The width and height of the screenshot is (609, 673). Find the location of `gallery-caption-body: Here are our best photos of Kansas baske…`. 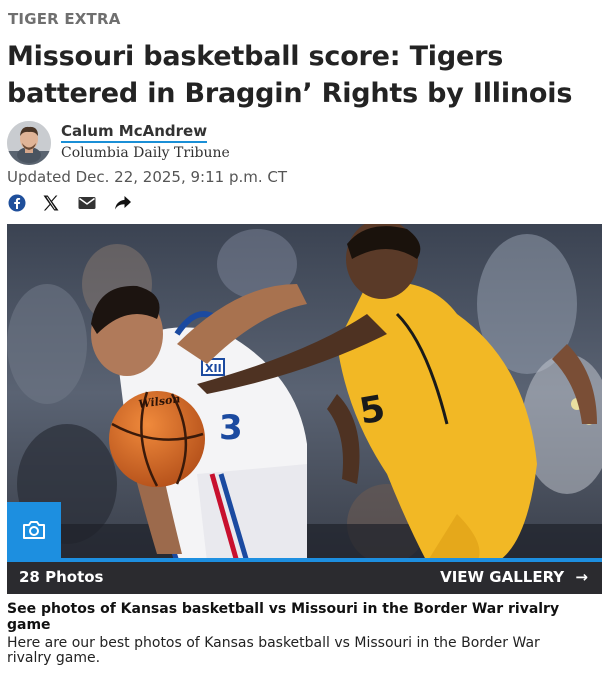

gallery-caption-body: Here are our best photos of Kansas baske… is located at coordinates (273, 650).